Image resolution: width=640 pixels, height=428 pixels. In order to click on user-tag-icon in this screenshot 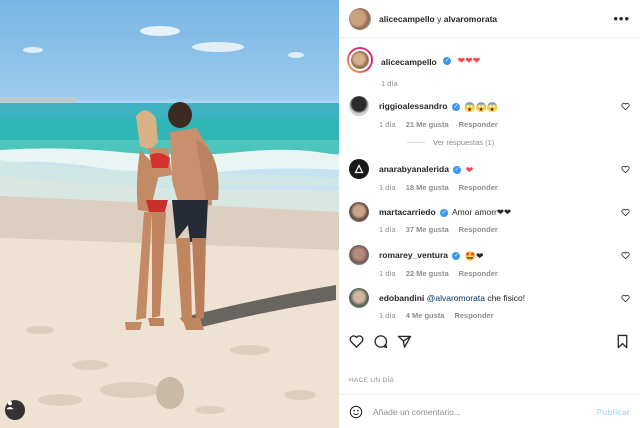, I will do `click(15, 410)`.